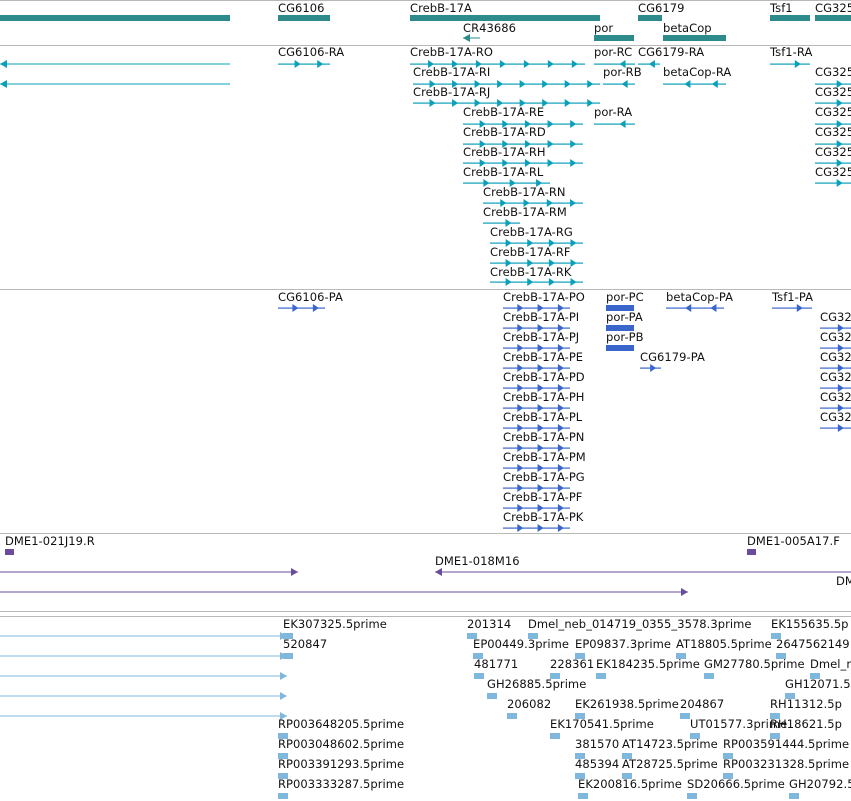 This screenshot has width=851, height=801. What do you see at coordinates (530, 252) in the screenshot?
I see `transcript-label: CrebB-17A-RF` at bounding box center [530, 252].